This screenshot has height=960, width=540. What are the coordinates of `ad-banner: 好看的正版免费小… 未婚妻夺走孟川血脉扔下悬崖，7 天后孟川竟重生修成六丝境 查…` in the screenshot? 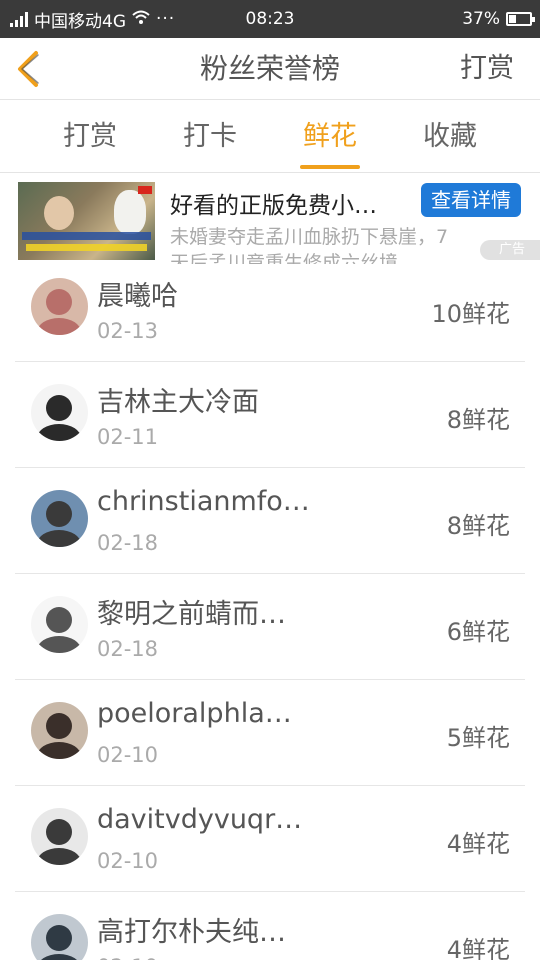 It's located at (270, 219).